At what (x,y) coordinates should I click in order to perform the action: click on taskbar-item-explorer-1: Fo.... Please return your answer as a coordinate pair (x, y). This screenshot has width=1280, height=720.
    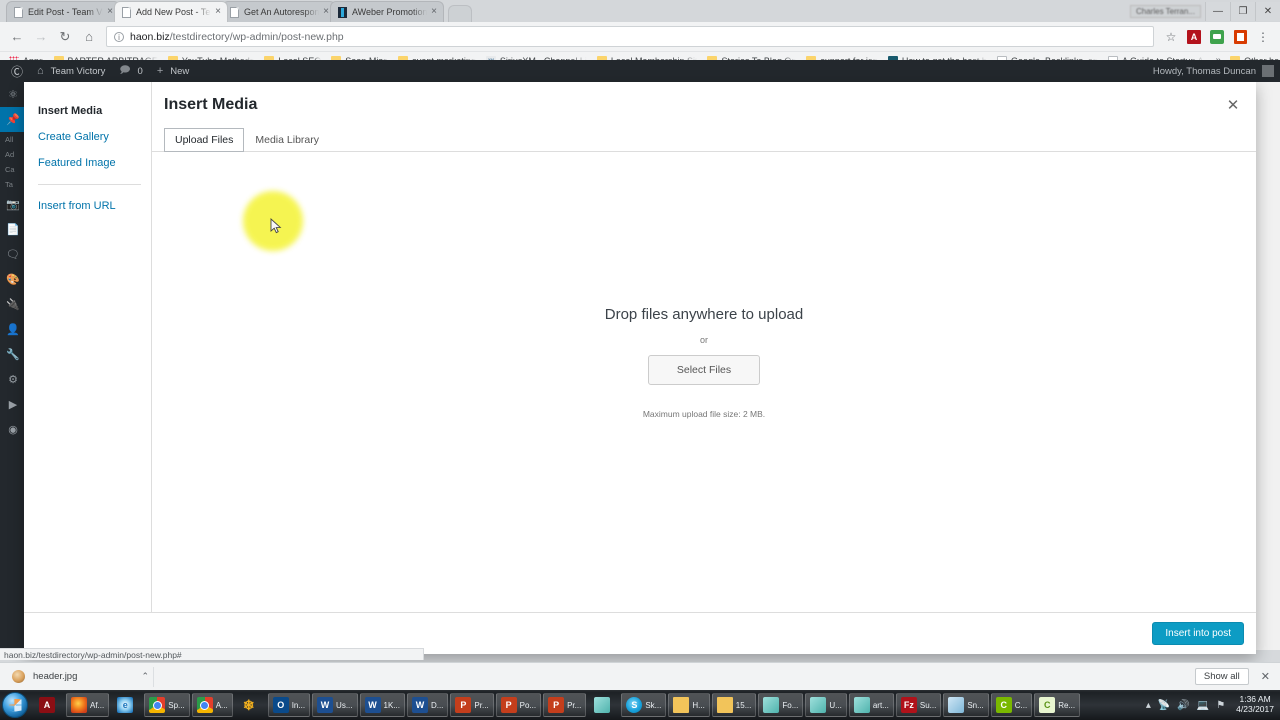
    Looking at the image, I should click on (781, 705).